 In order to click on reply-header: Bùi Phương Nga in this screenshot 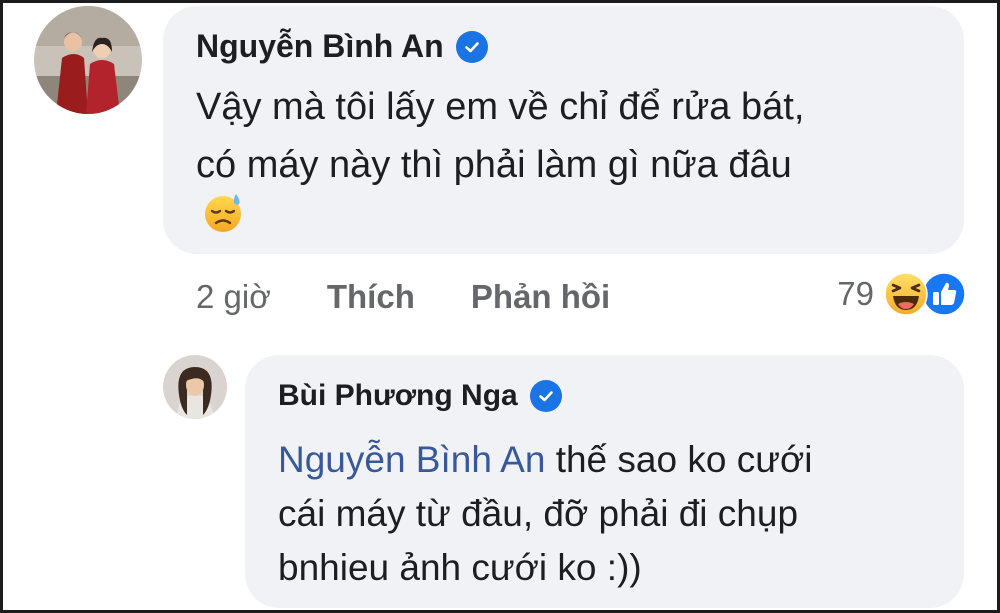, I will do `click(420, 396)`.